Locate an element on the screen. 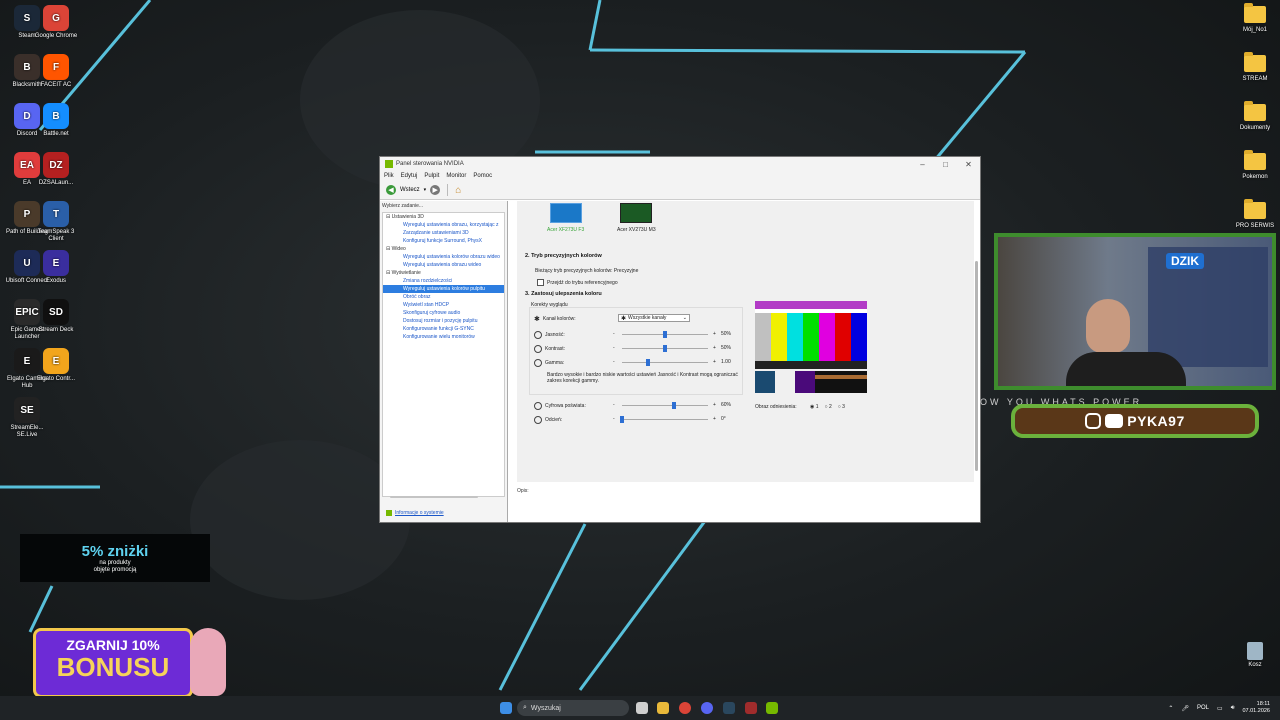  folder-icon-moj-no1: Mój_No1 is located at coordinates (1255, 18).